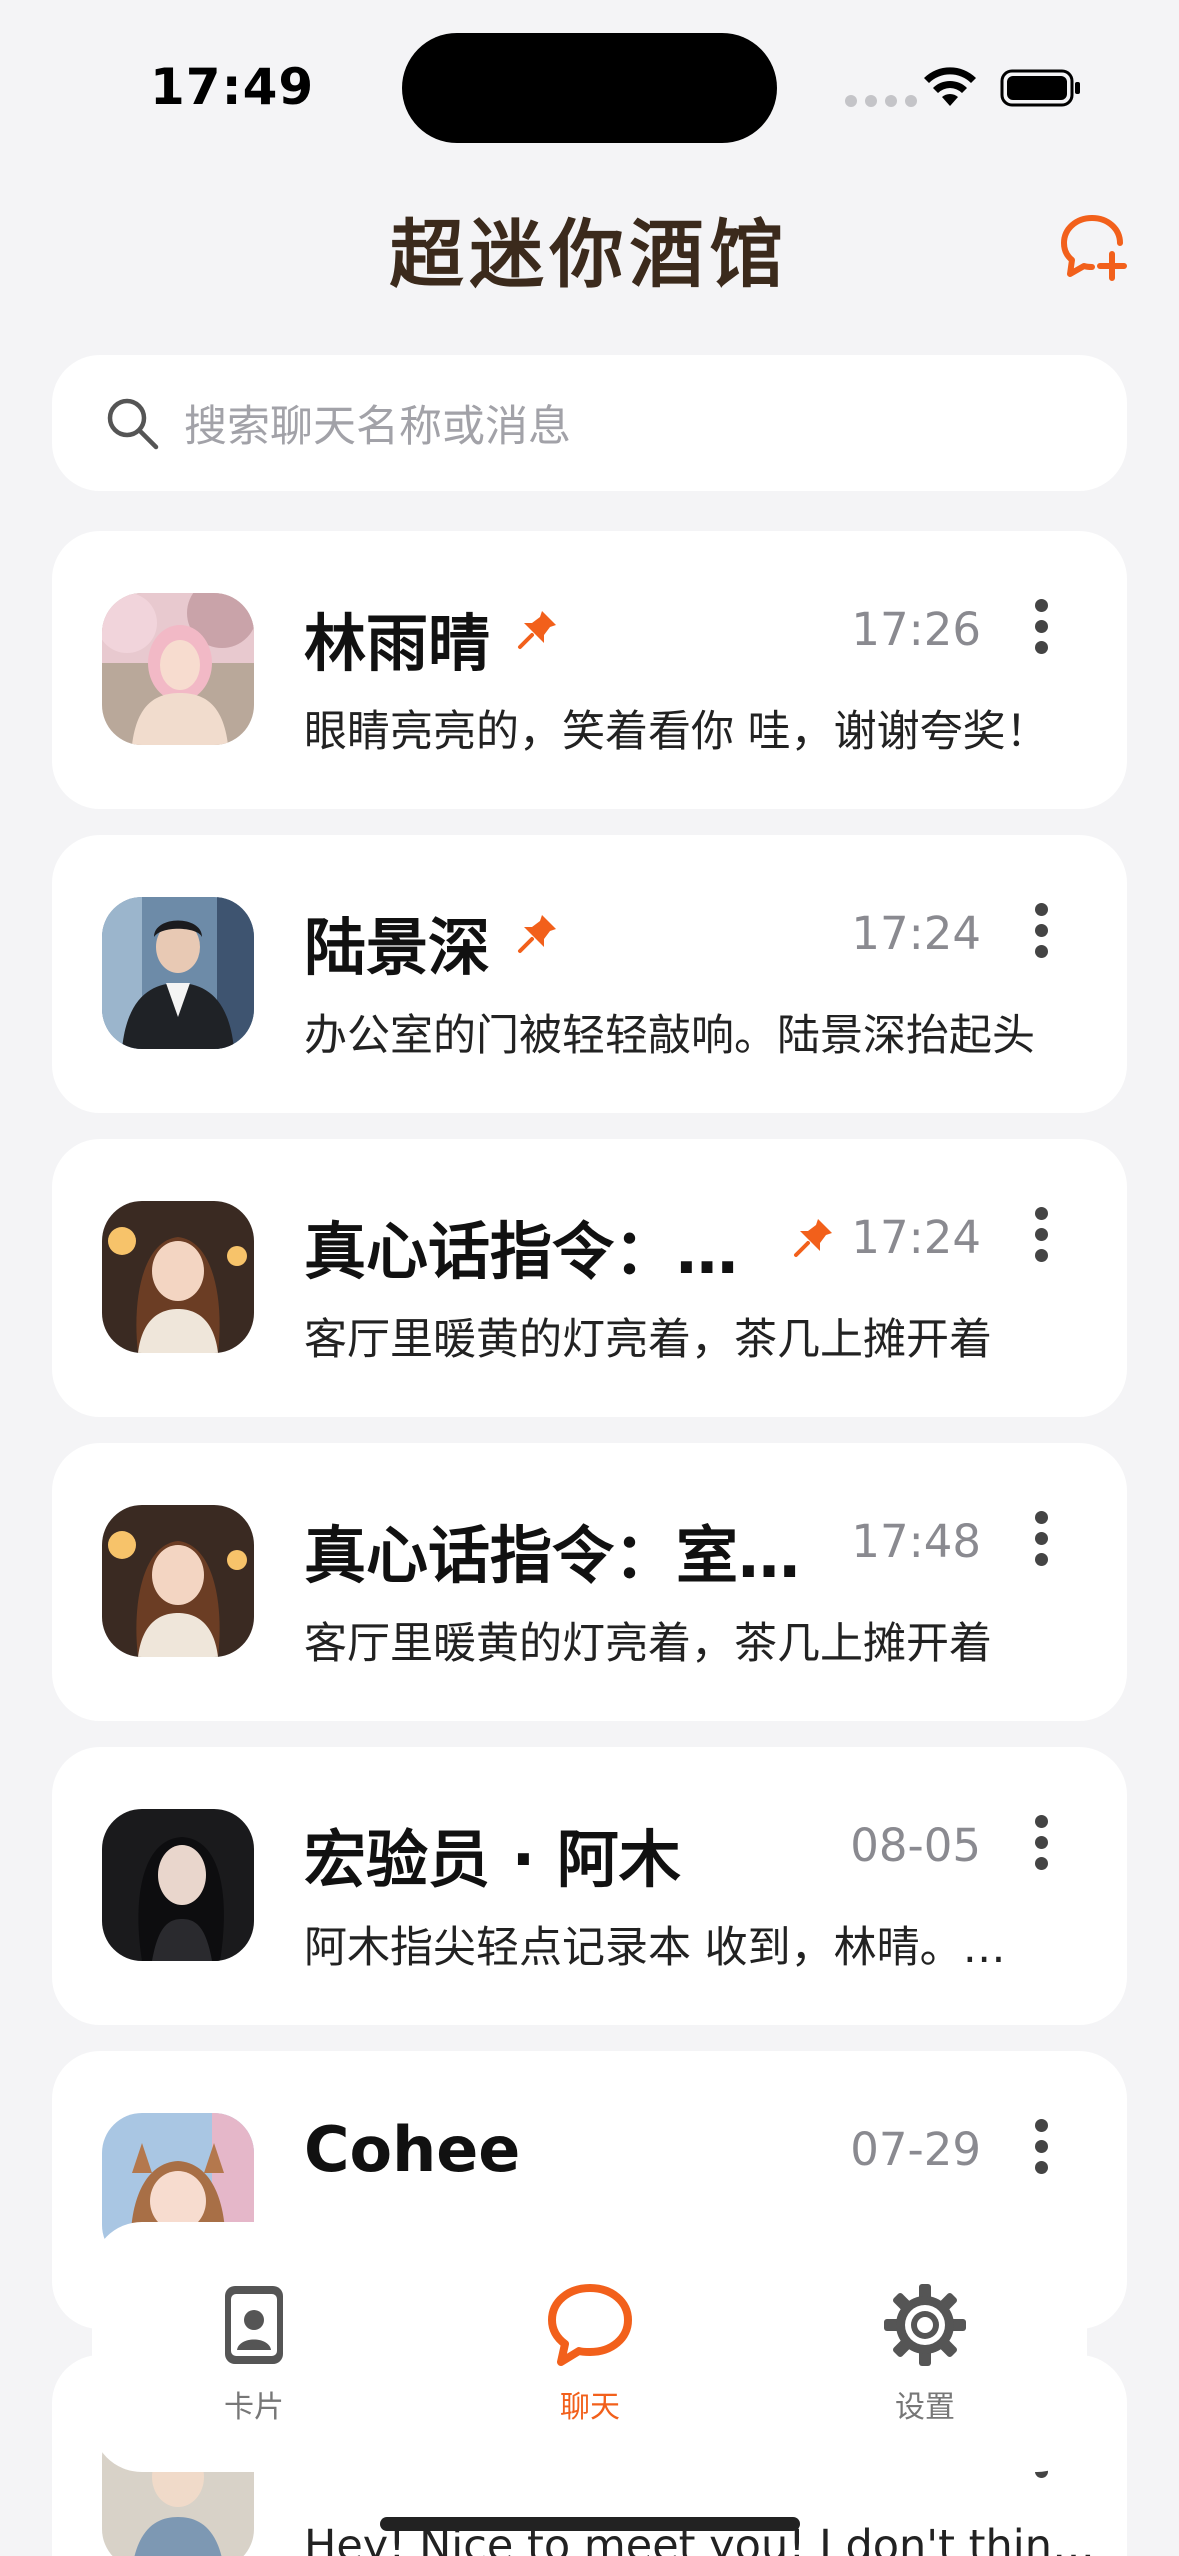 The image size is (1179, 2556). Describe the element at coordinates (590, 2524) in the screenshot. I see `home-indicator` at that location.